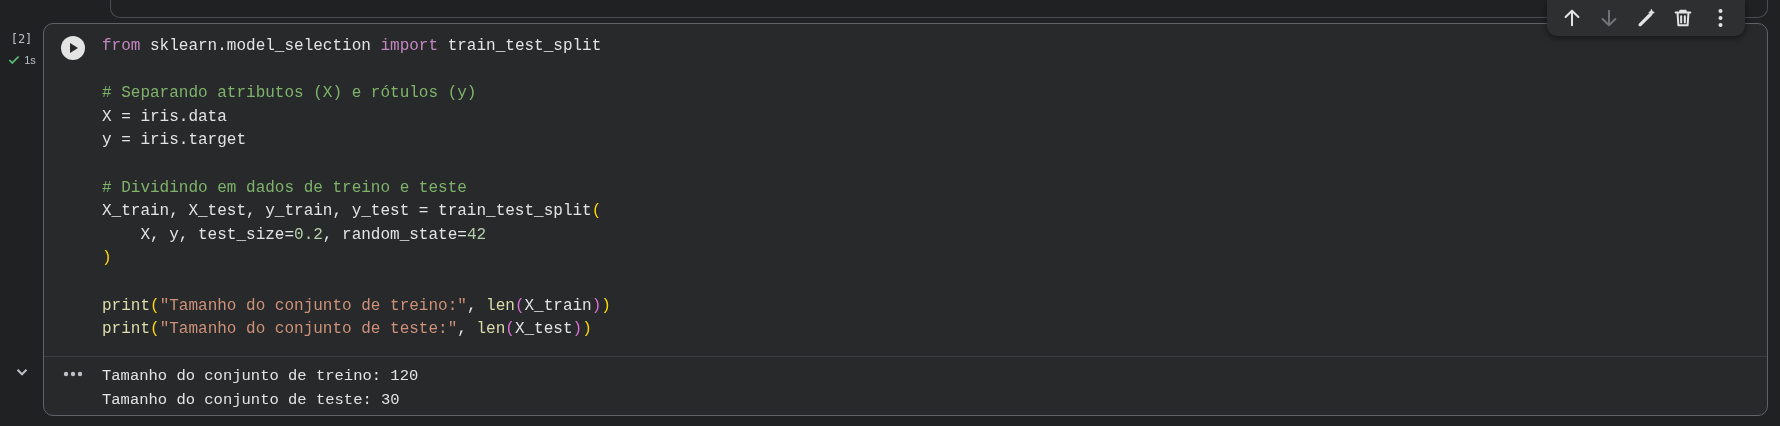  I want to click on code-line: X, y, test_size=0.2, random_state=42, so click(313, 235).